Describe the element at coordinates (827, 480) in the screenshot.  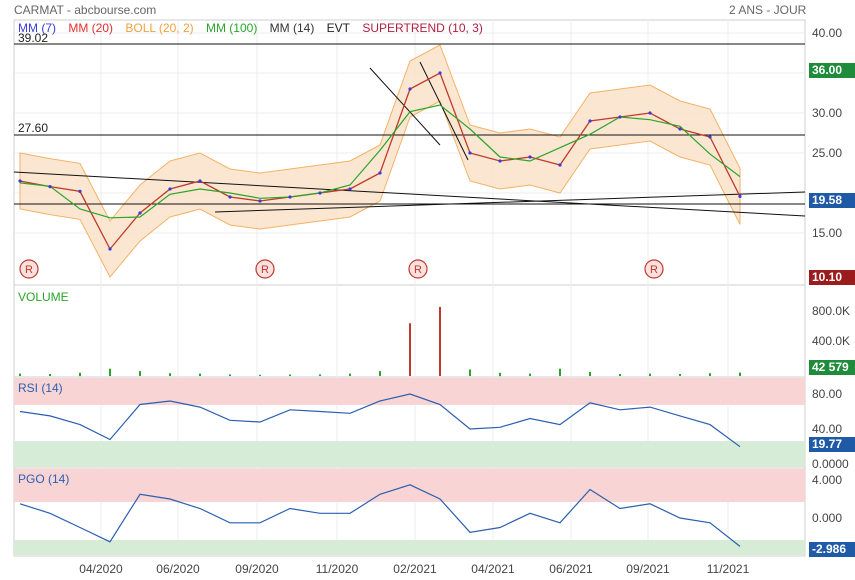
I see `pgo-tick: 4.000` at that location.